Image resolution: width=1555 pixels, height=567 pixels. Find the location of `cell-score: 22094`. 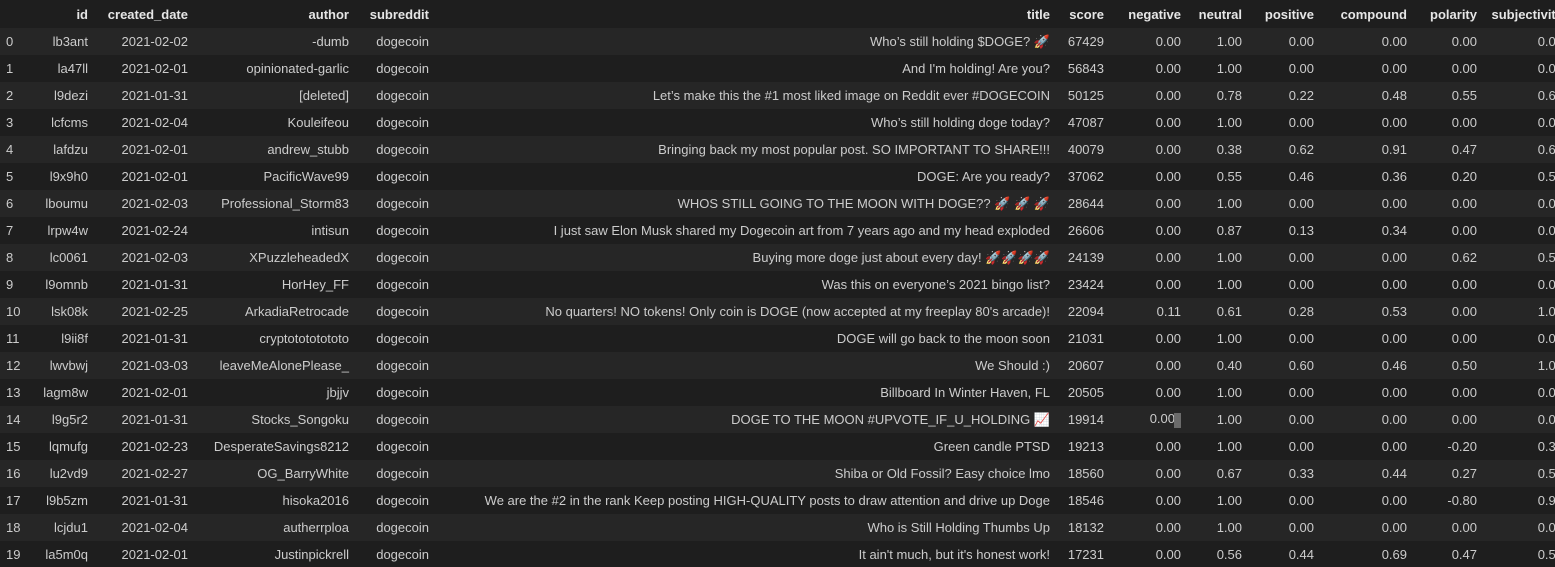

cell-score: 22094 is located at coordinates (1083, 311).